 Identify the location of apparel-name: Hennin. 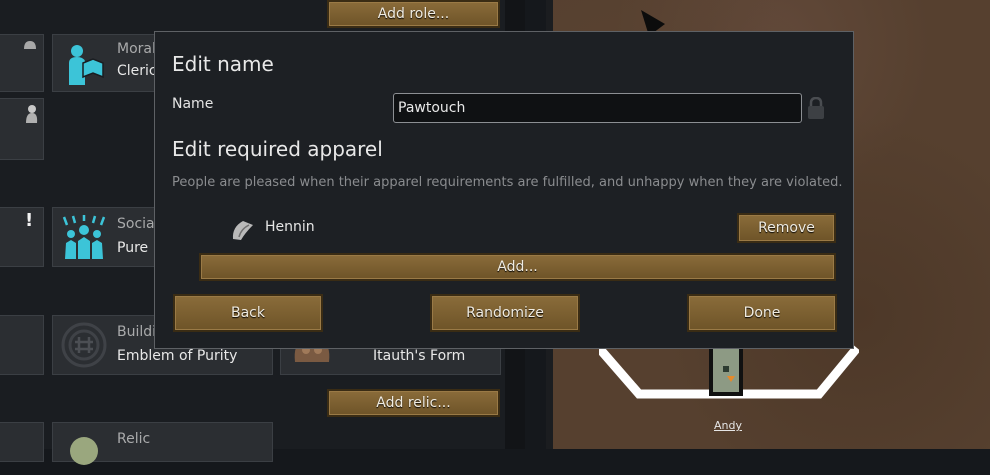
(290, 227).